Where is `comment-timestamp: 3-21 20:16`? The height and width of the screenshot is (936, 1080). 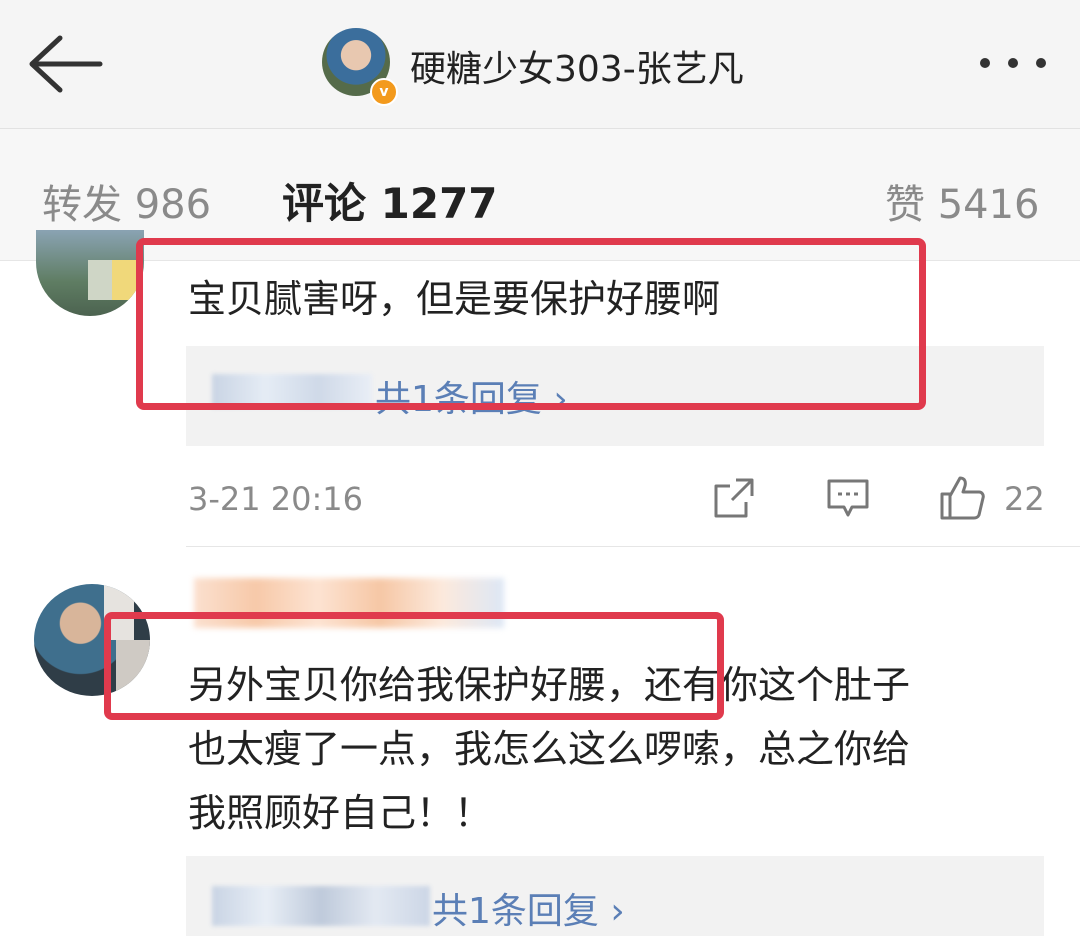
comment-timestamp: 3-21 20:16 is located at coordinates (276, 499).